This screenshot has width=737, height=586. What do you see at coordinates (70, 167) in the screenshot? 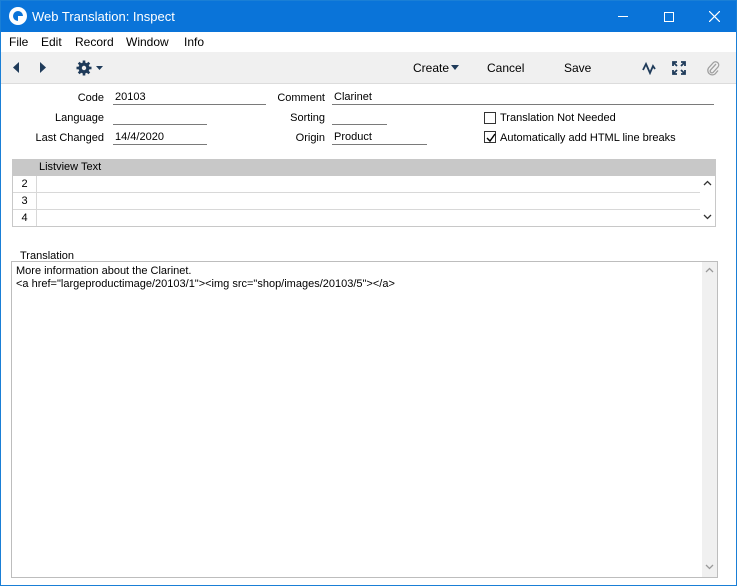
I see `listview-header-label: Listview Text` at bounding box center [70, 167].